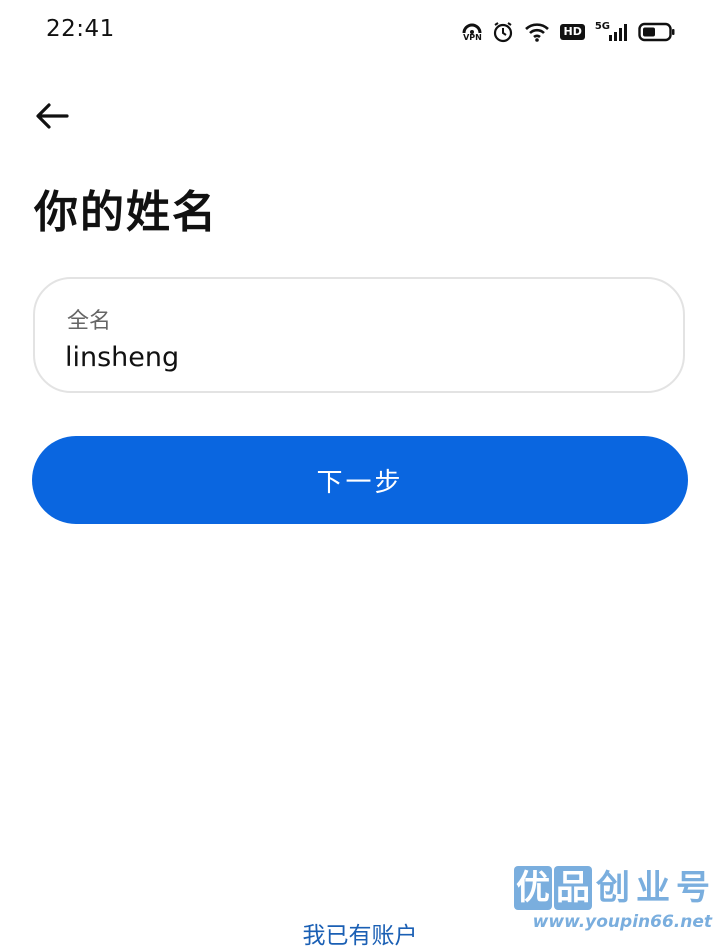 This screenshot has height=950, width=720. I want to click on arrow-left-icon, so click(52, 116).